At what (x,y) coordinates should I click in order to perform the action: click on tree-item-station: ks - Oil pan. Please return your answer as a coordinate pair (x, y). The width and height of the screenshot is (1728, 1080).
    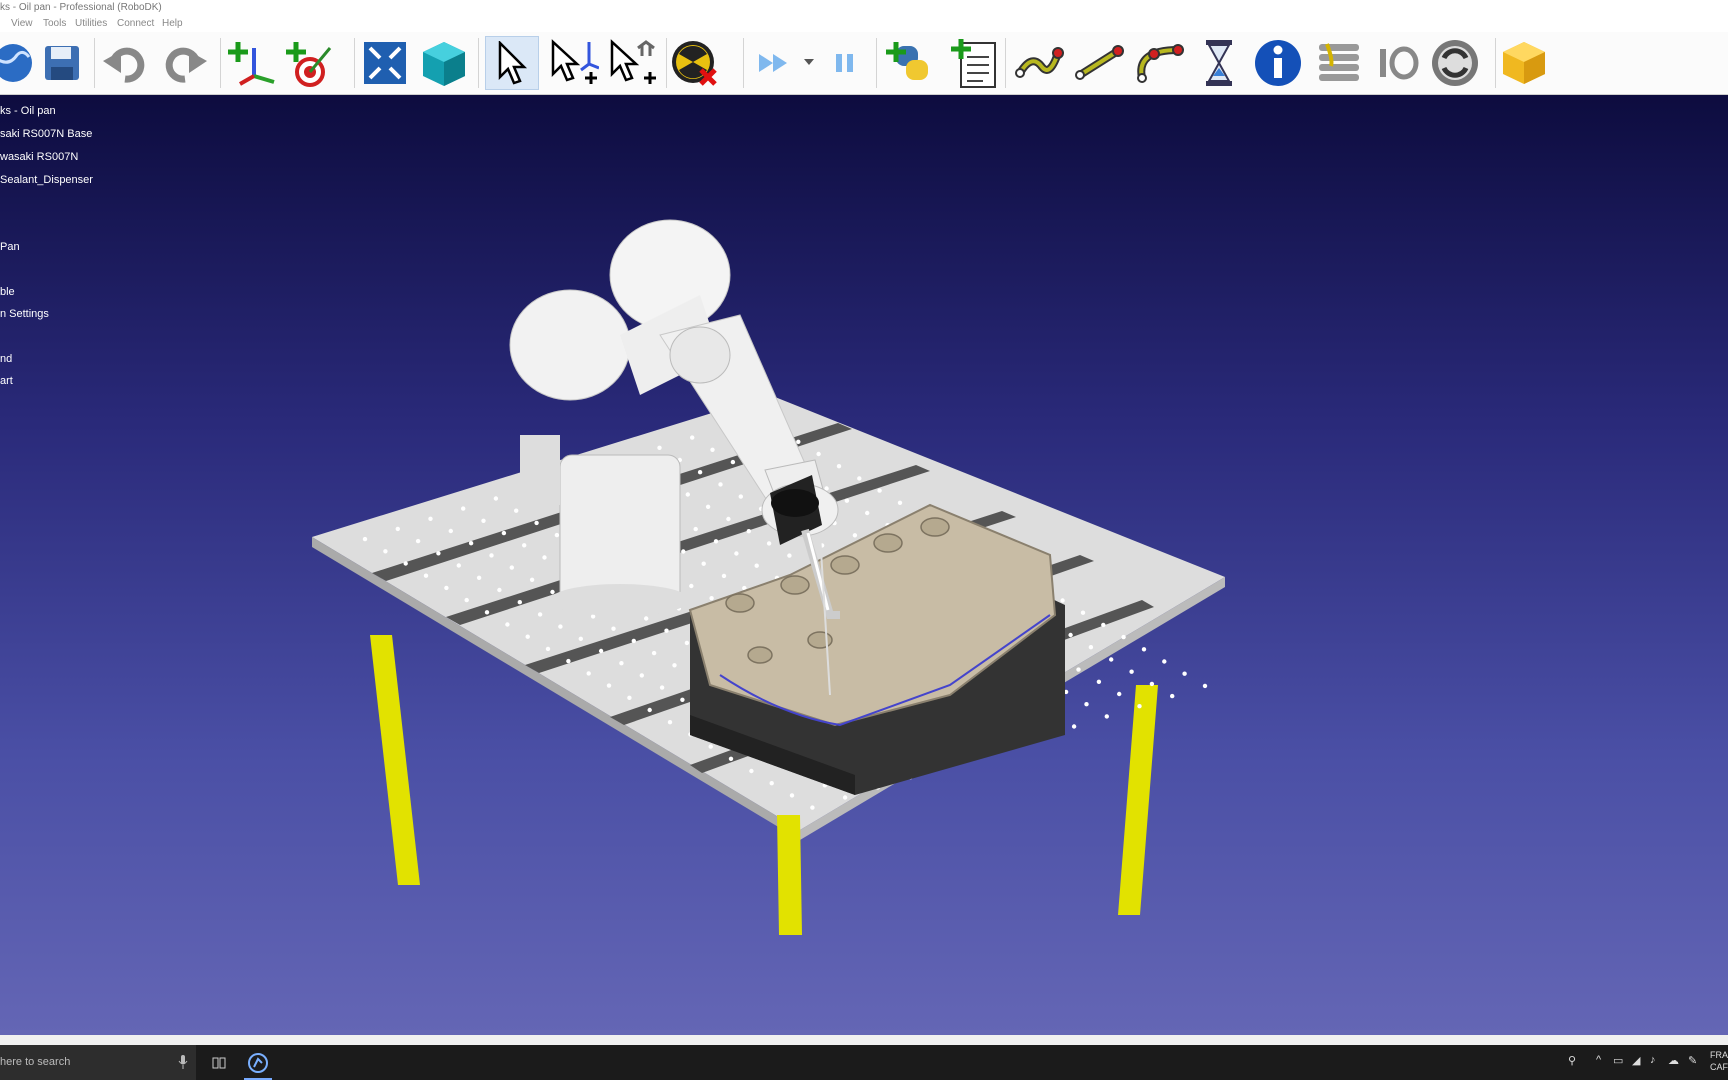
    Looking at the image, I should click on (28, 111).